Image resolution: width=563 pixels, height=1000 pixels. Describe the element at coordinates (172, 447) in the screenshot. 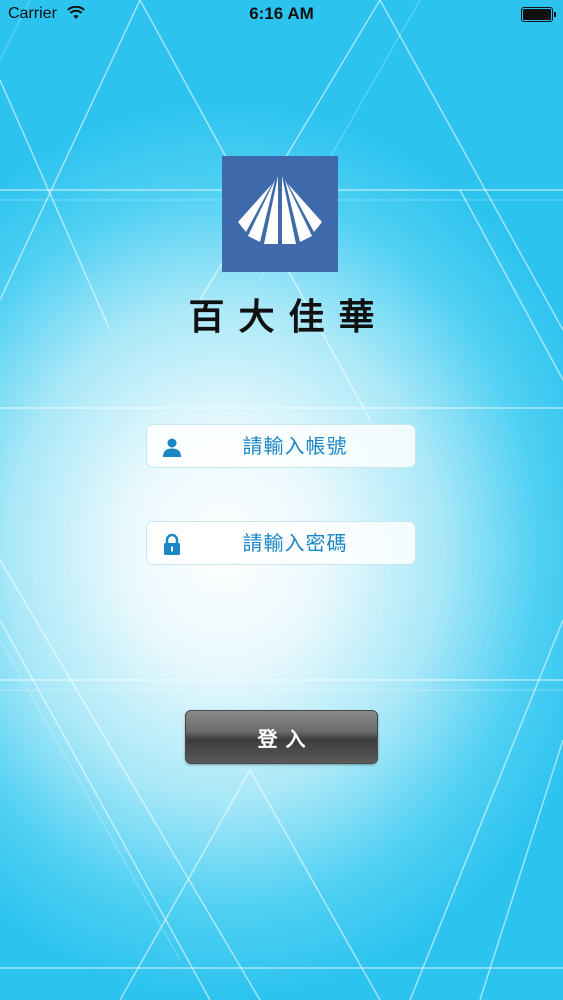

I see `user-icon` at that location.